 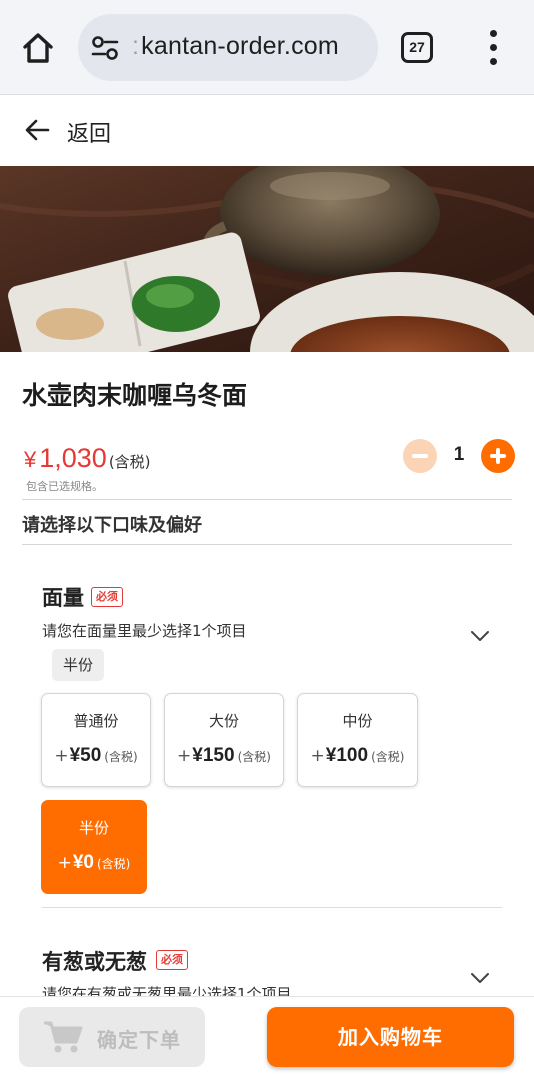 What do you see at coordinates (417, 47) in the screenshot?
I see `tab-switcher-icon: 27` at bounding box center [417, 47].